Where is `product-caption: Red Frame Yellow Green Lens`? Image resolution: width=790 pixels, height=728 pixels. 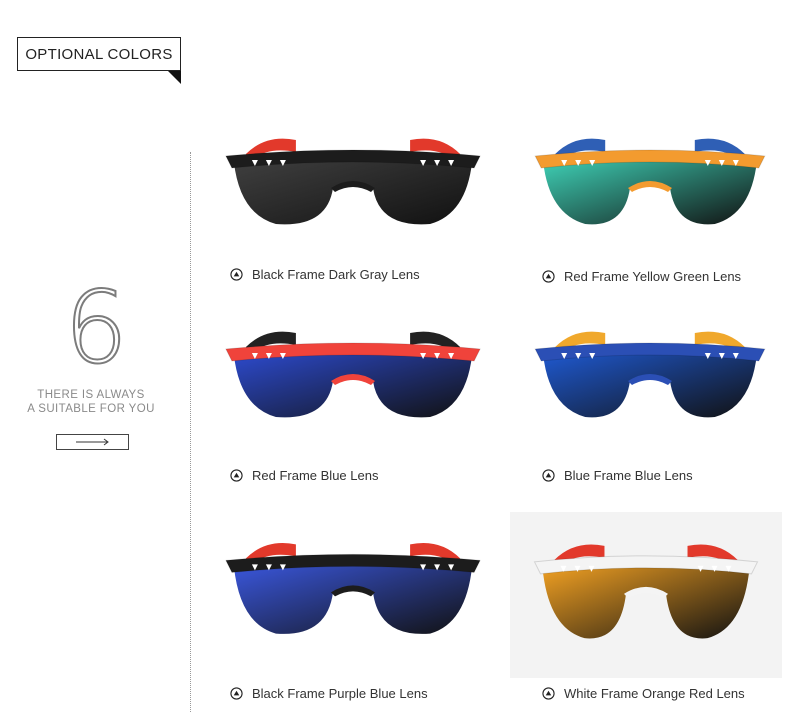 product-caption: Red Frame Yellow Green Lens is located at coordinates (653, 276).